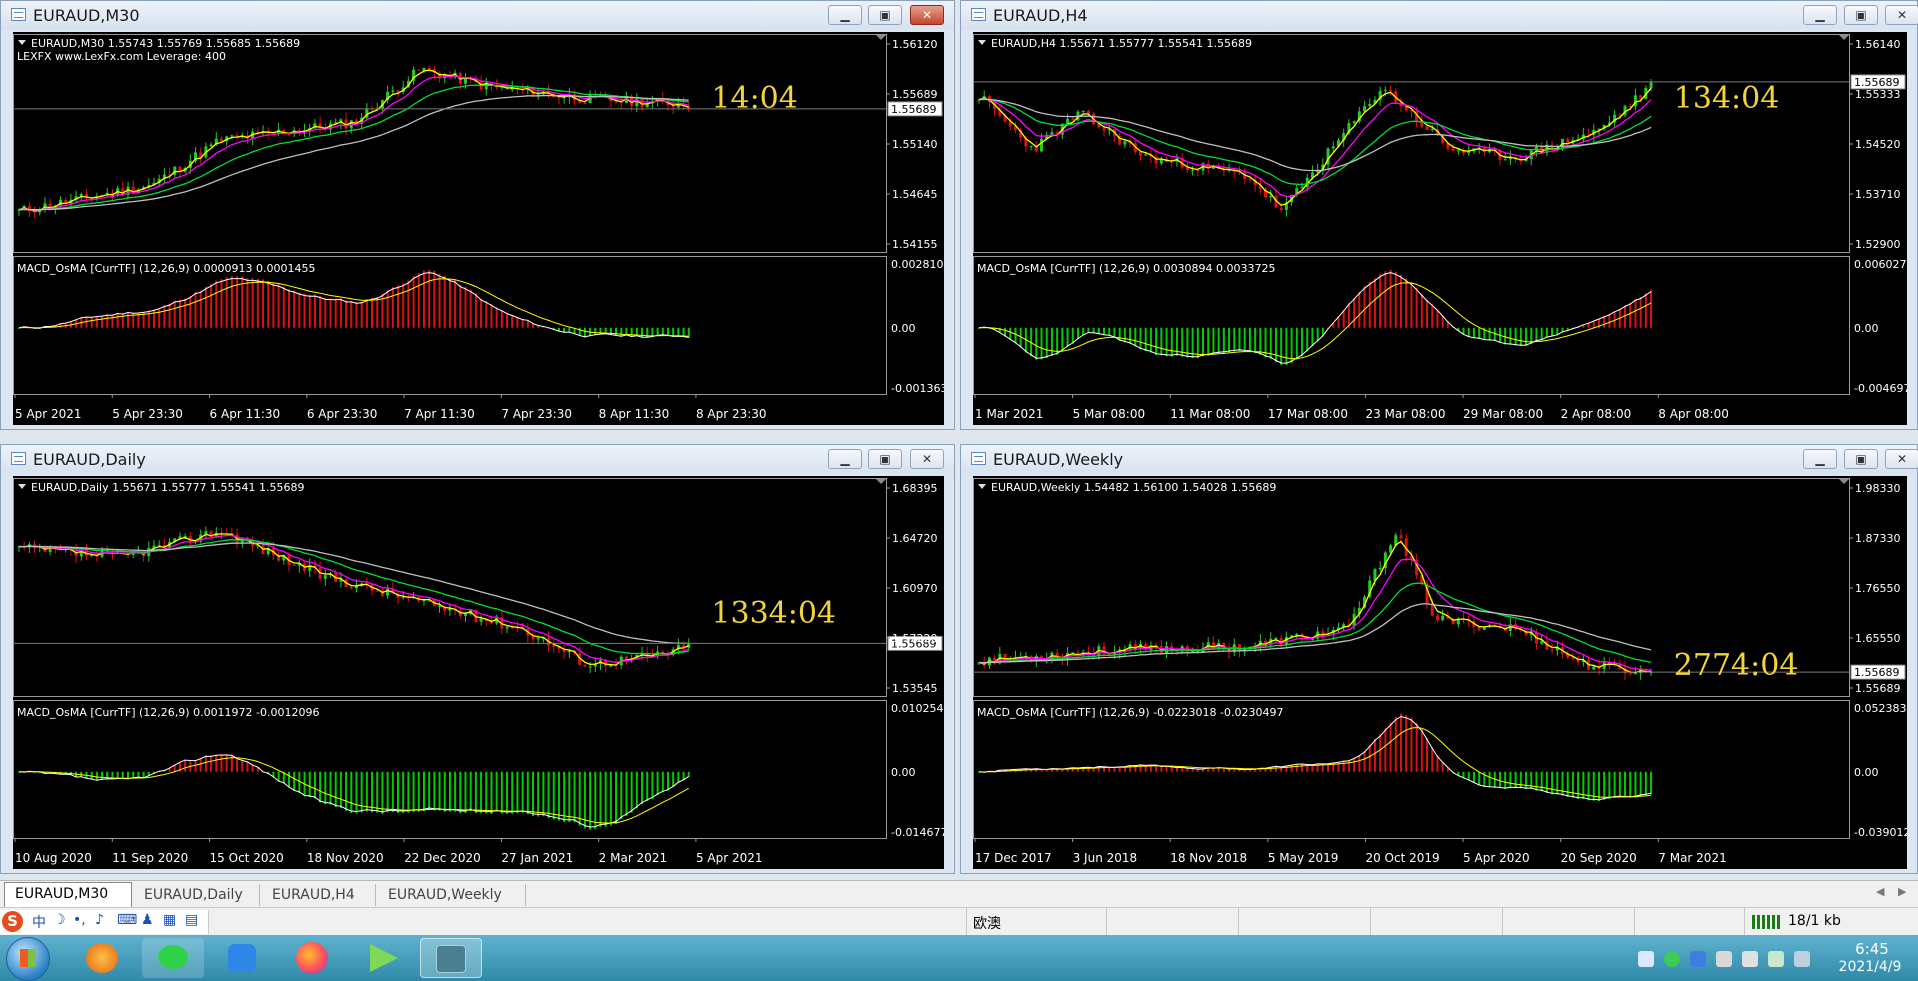 The width and height of the screenshot is (1918, 981). Describe the element at coordinates (243, 958) in the screenshot. I see `taskbar-app-pen` at that location.